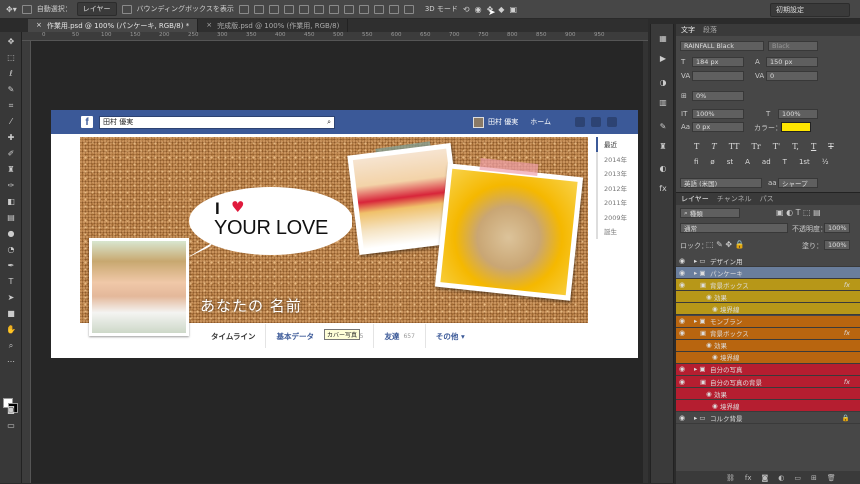 This screenshot has width=860, height=484. Describe the element at coordinates (663, 168) in the screenshot. I see `adjustments-panel-icon: ◐` at that location.